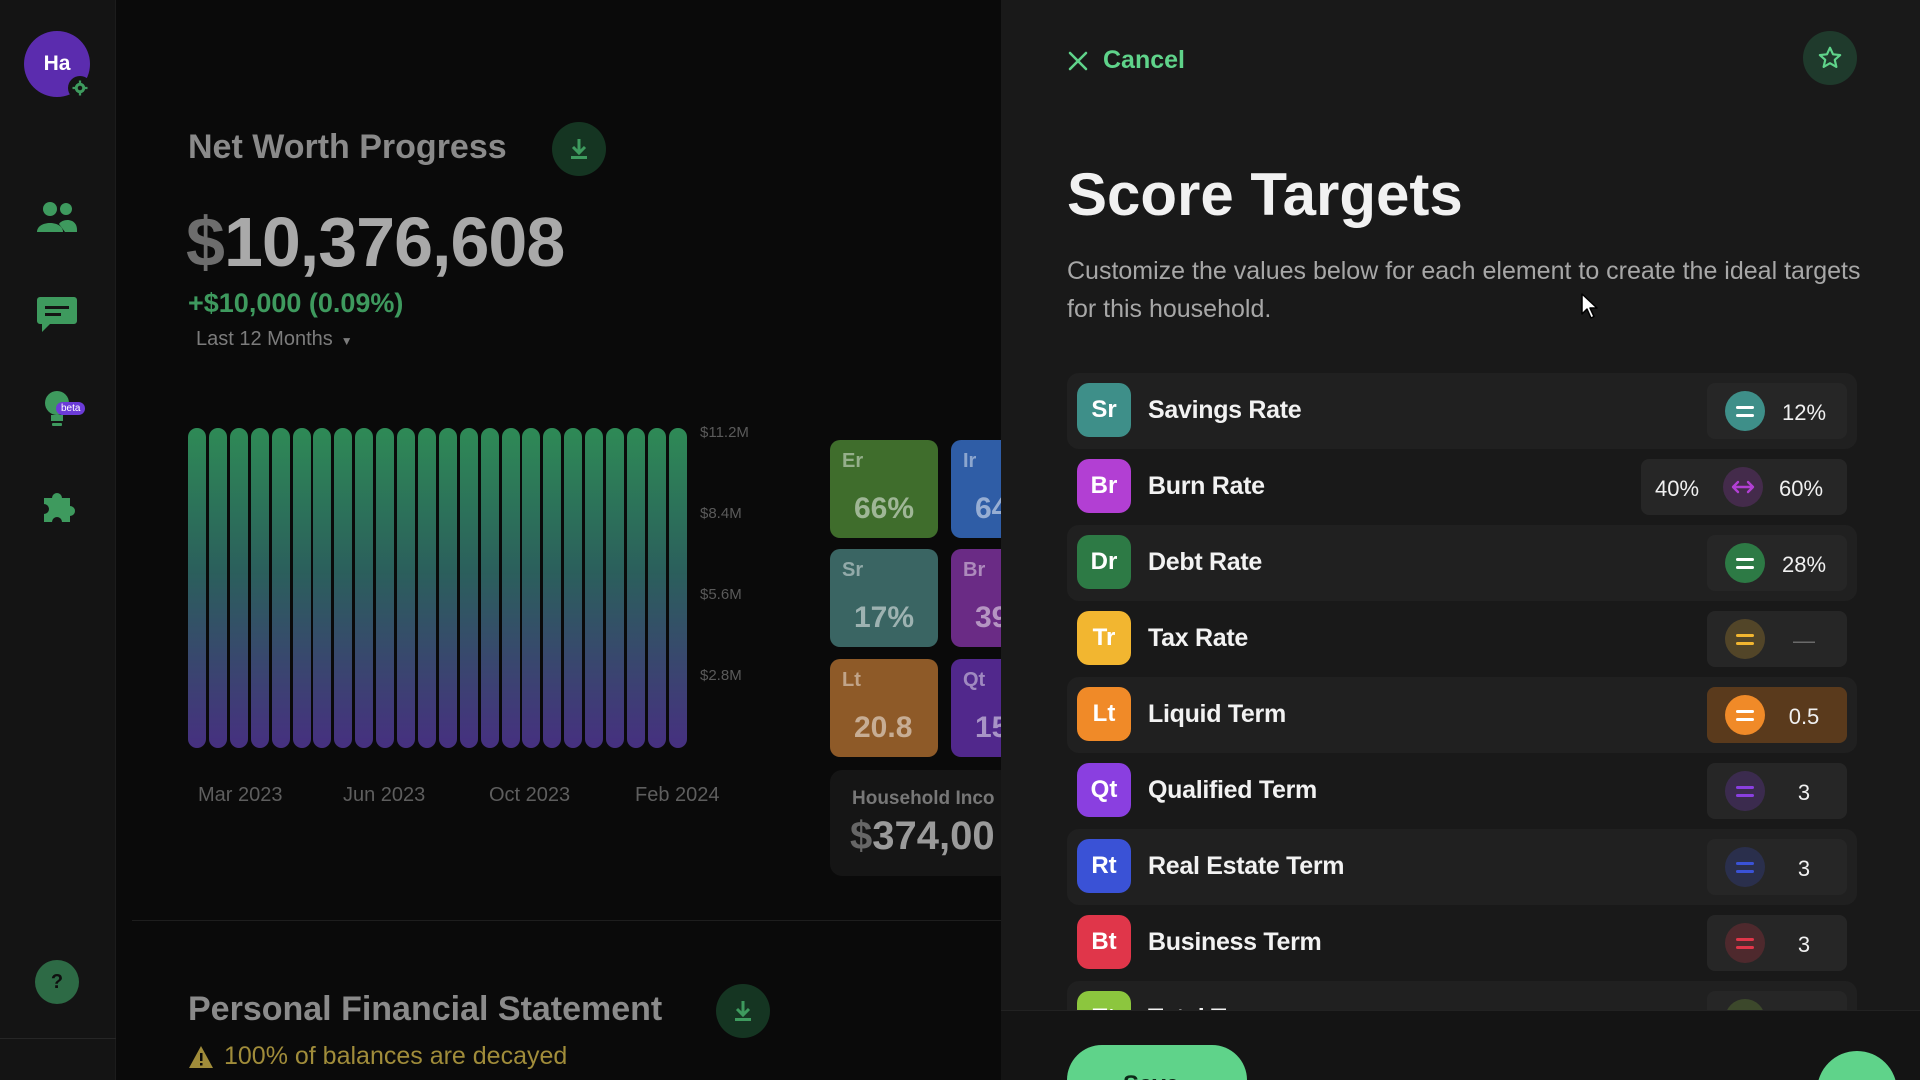 The height and width of the screenshot is (1080, 1920). I want to click on section-divider, so click(567, 920).